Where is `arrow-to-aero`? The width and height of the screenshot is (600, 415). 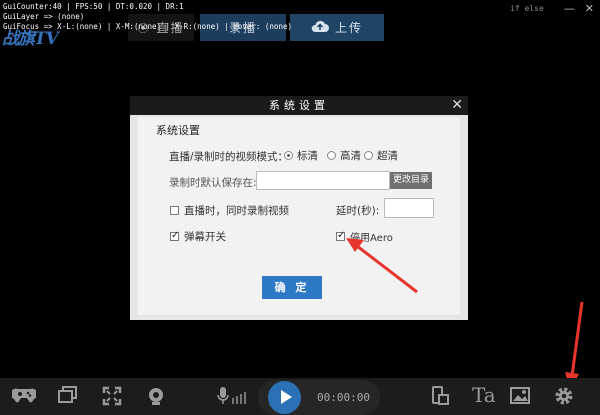
arrow-to-aero is located at coordinates (382, 266).